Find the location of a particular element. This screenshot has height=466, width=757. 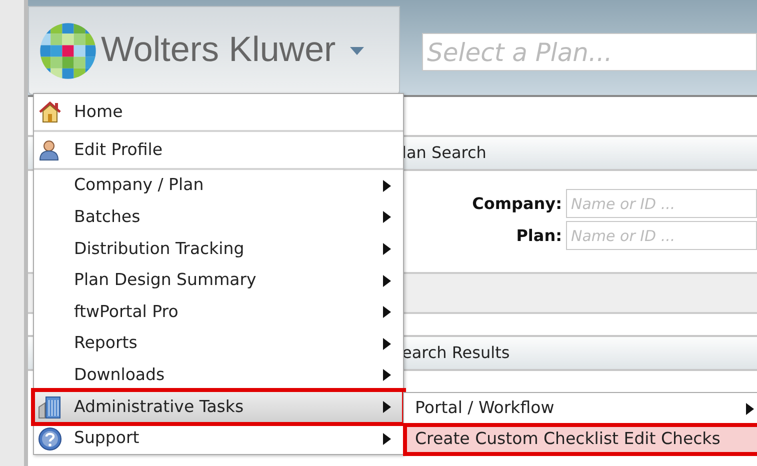

submenu-item: Portal / Workflow is located at coordinates (580, 408).